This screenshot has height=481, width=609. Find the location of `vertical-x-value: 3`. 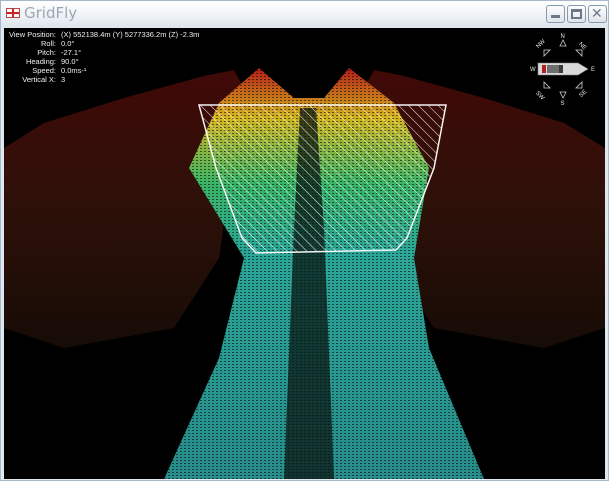

vertical-x-value: 3 is located at coordinates (63, 79).